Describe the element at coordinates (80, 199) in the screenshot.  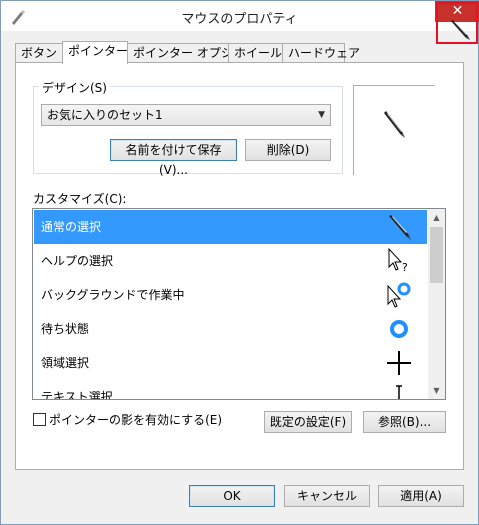
I see `customize-label: カスタマイズ(C):` at that location.